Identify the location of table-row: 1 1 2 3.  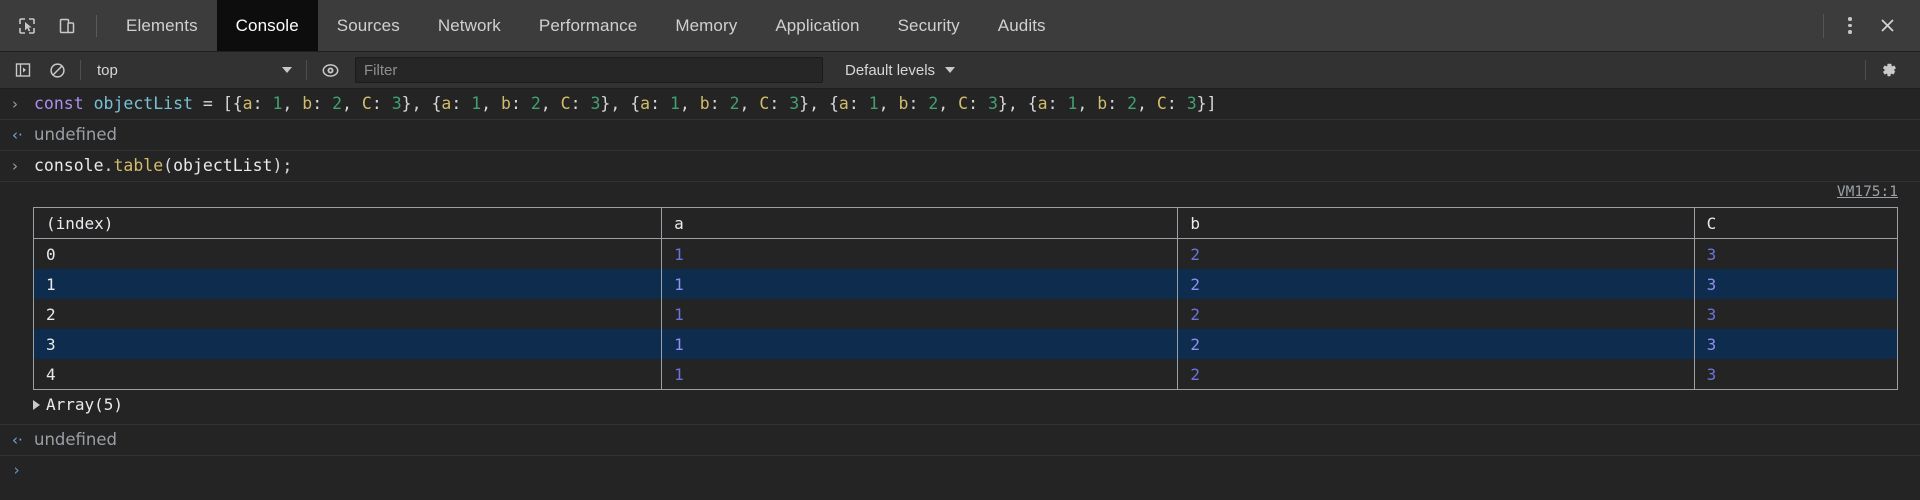
(965, 284).